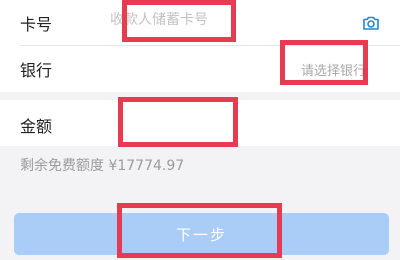  Describe the element at coordinates (36, 70) in the screenshot. I see `bank-label: 银行` at that location.